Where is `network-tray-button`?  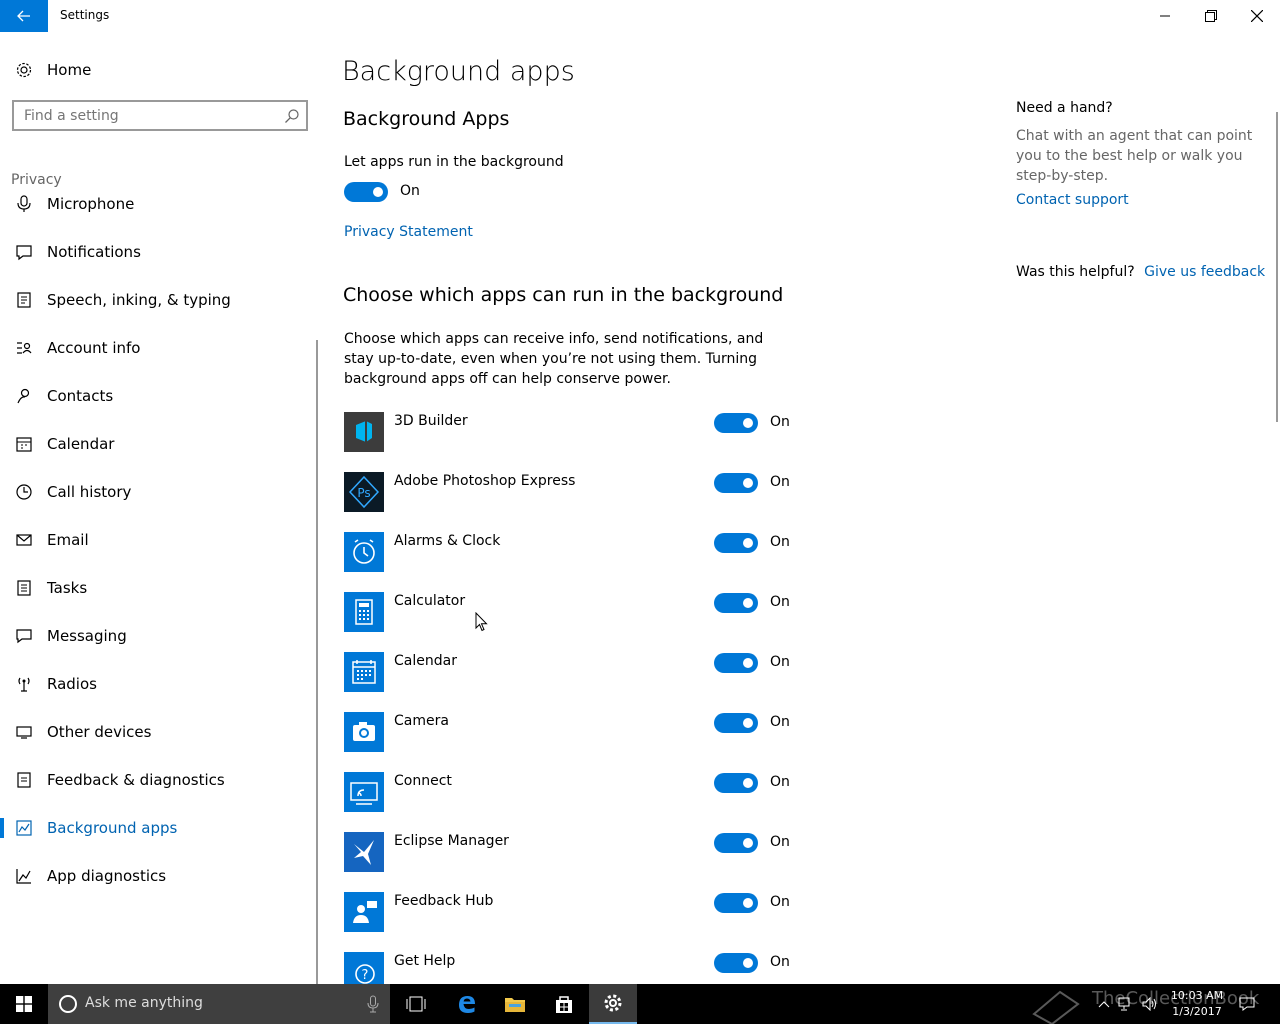
network-tray-button is located at coordinates (1126, 1004).